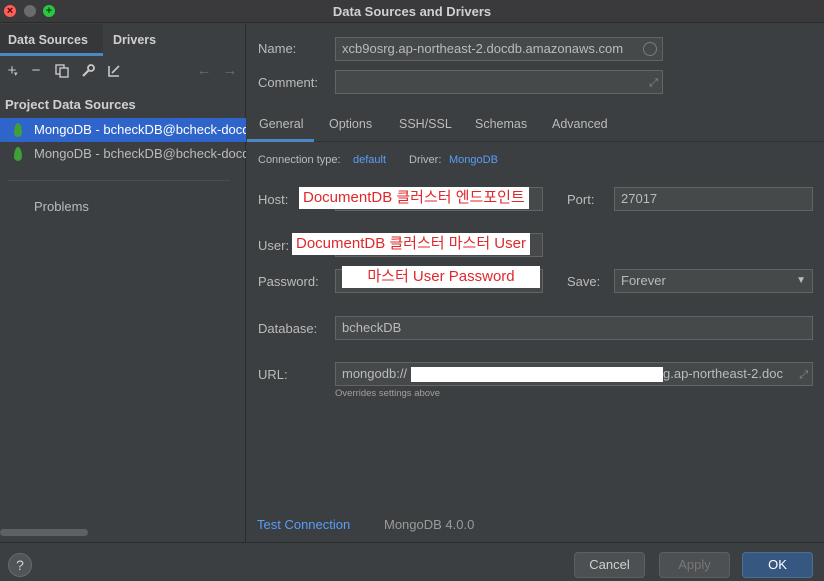 The height and width of the screenshot is (581, 824). Describe the element at coordinates (425, 160) in the screenshot. I see `driver-label: Driver:` at that location.